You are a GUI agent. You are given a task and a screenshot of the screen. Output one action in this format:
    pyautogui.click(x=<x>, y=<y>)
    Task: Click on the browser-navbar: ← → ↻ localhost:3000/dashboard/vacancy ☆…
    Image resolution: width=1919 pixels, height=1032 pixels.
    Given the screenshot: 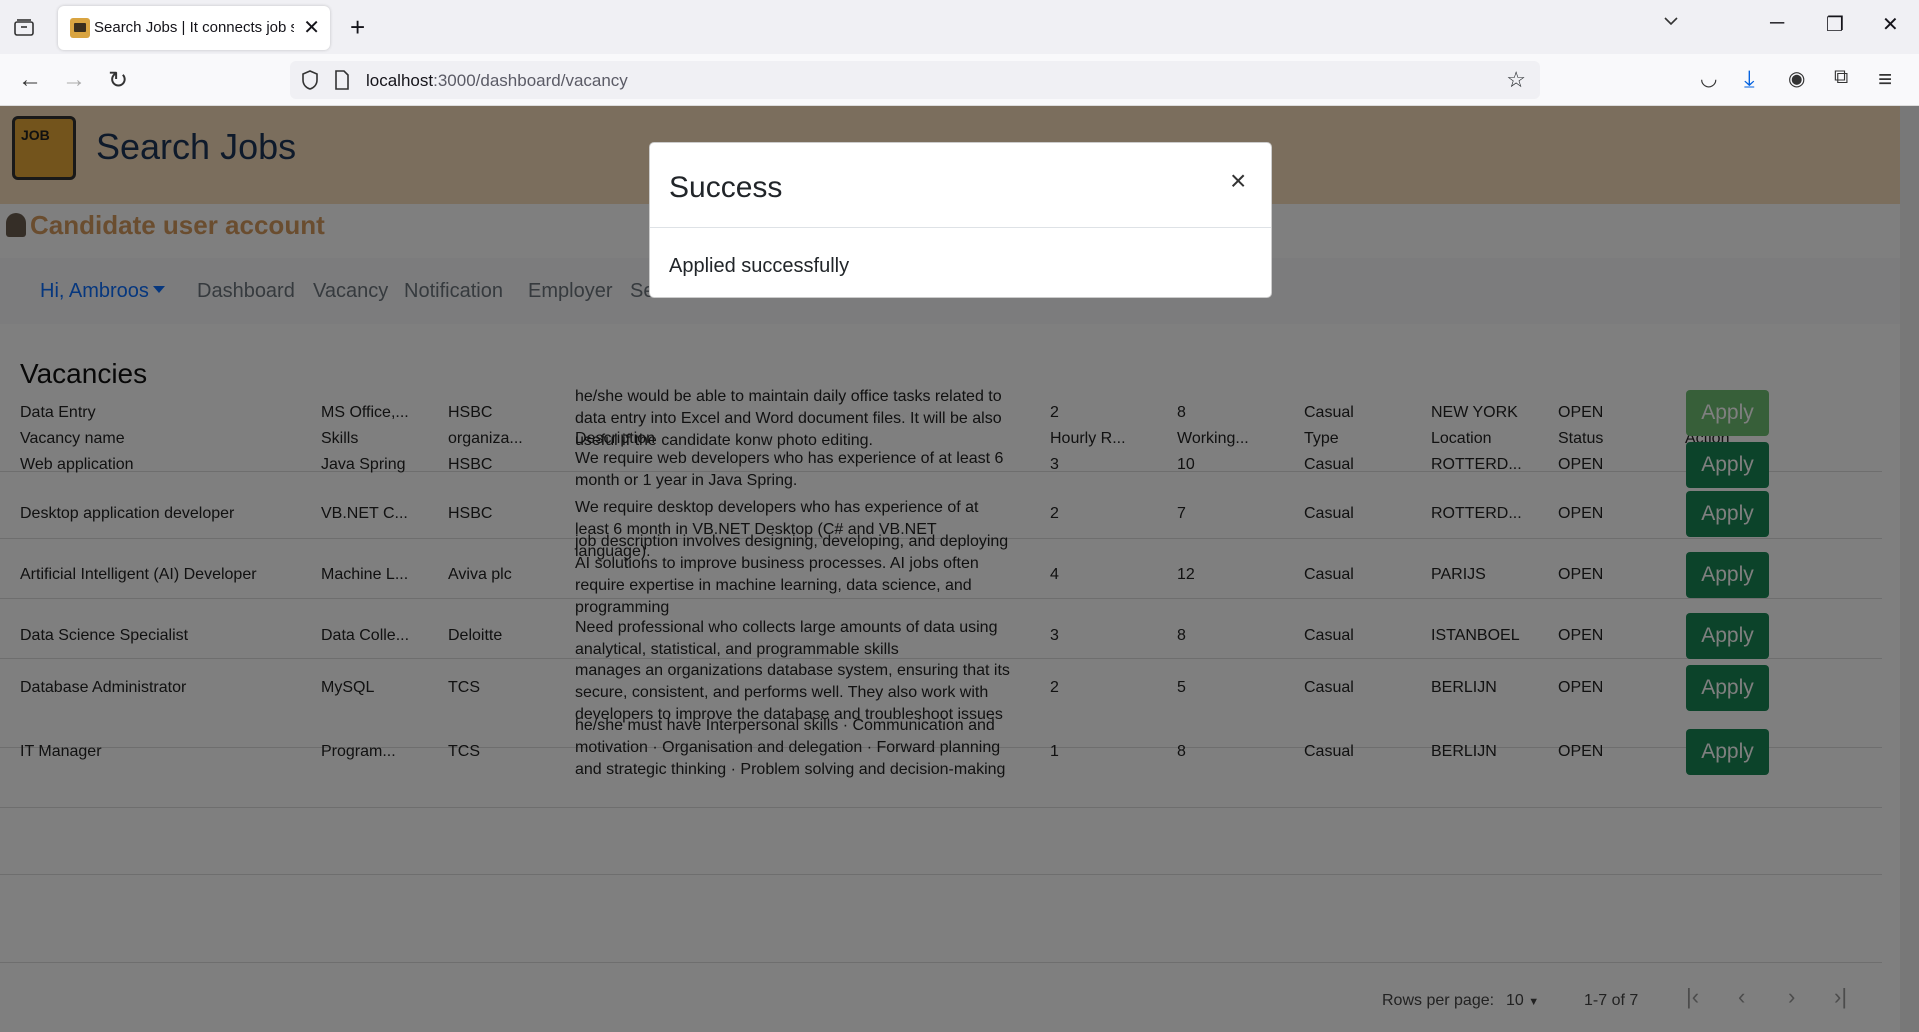 What is the action you would take?
    pyautogui.click(x=959, y=80)
    